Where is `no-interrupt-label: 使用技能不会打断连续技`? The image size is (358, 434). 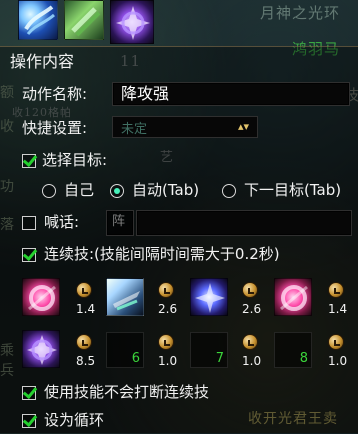 no-interrupt-label: 使用技能不会打断连续技 is located at coordinates (127, 392).